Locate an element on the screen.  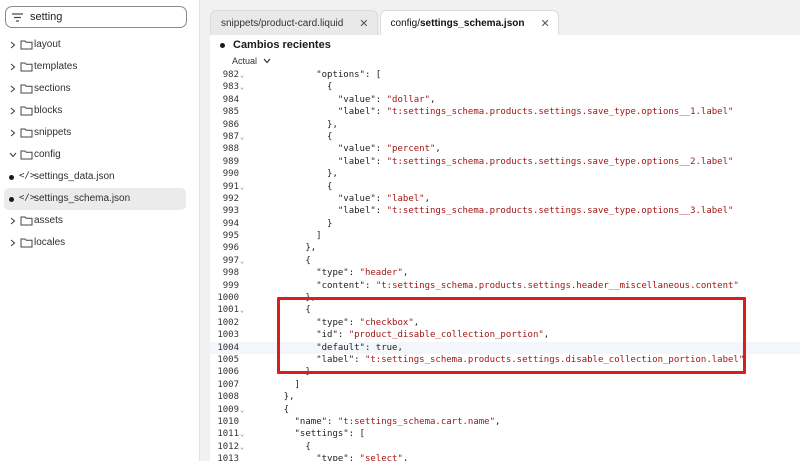
filter-icon is located at coordinates (21, 17).